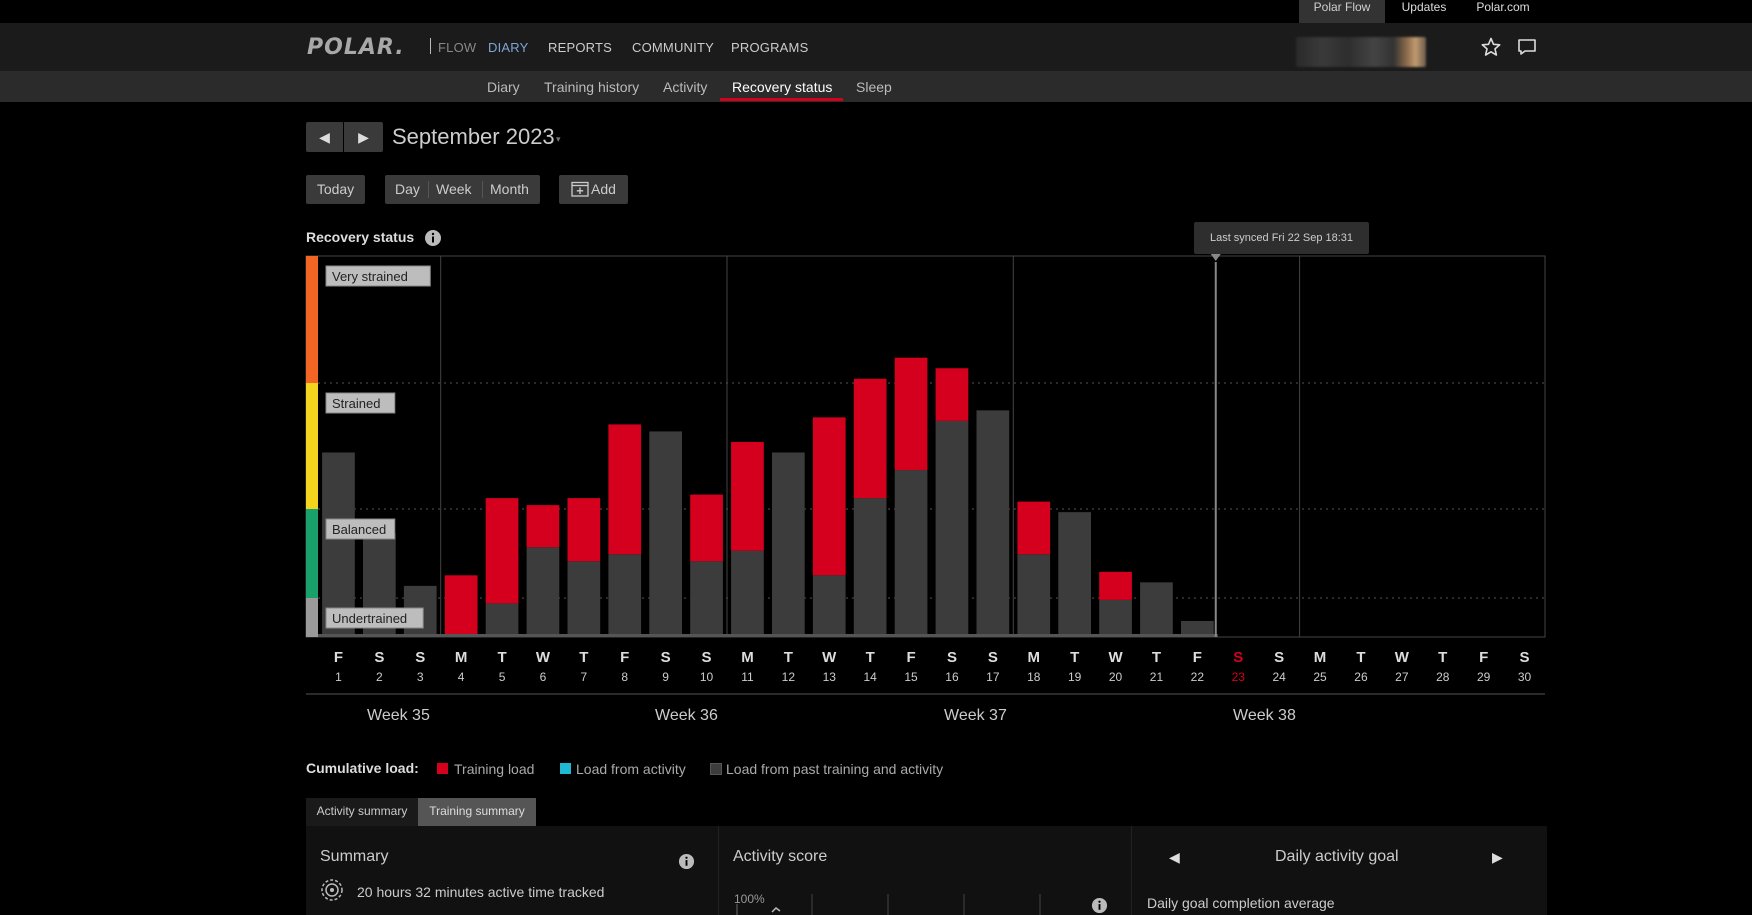  I want to click on nav-flow-label: FLOW, so click(457, 47).